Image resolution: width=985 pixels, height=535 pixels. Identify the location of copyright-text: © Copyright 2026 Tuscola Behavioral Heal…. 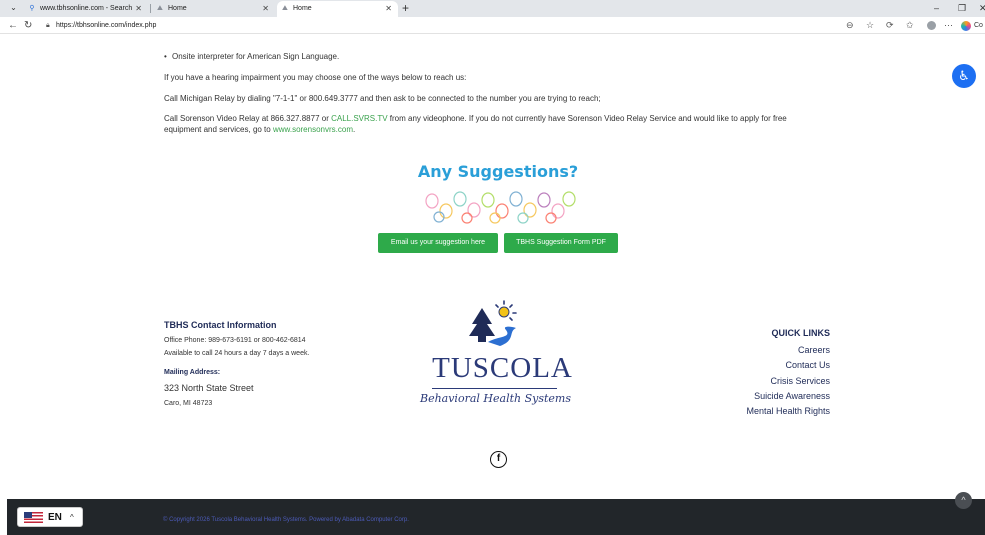
(286, 520).